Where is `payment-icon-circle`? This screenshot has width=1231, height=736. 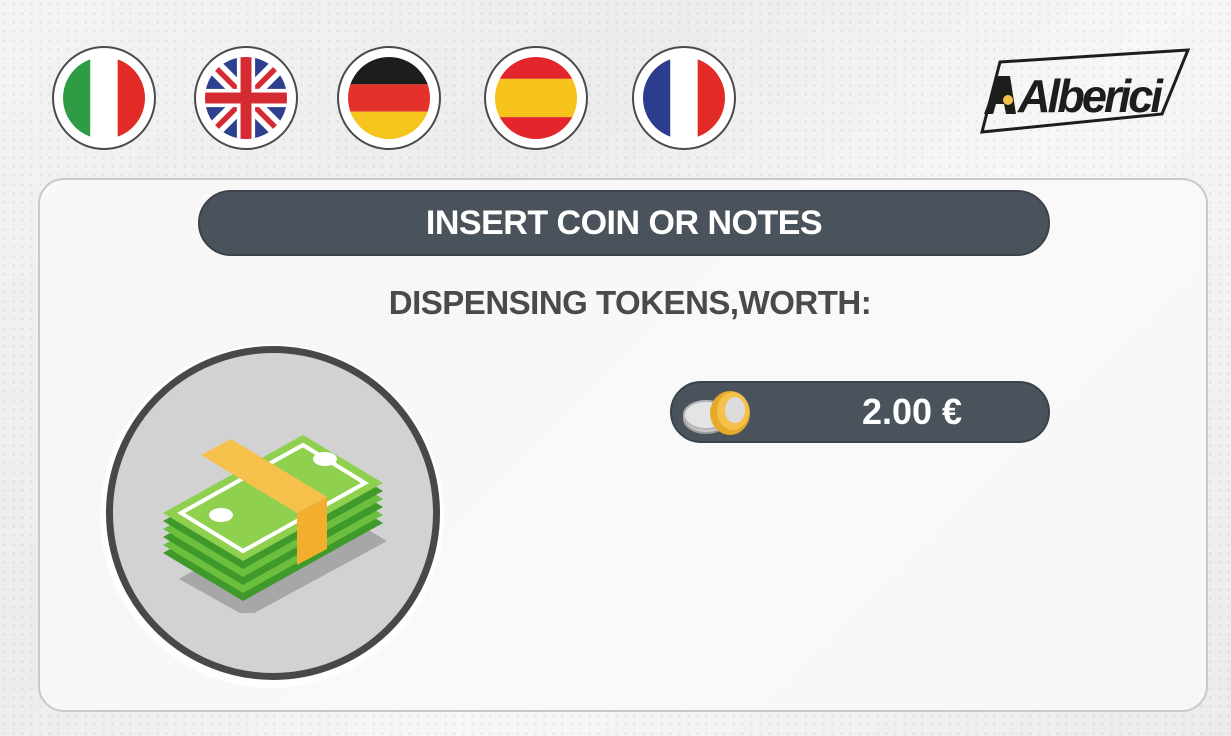
payment-icon-circle is located at coordinates (273, 513).